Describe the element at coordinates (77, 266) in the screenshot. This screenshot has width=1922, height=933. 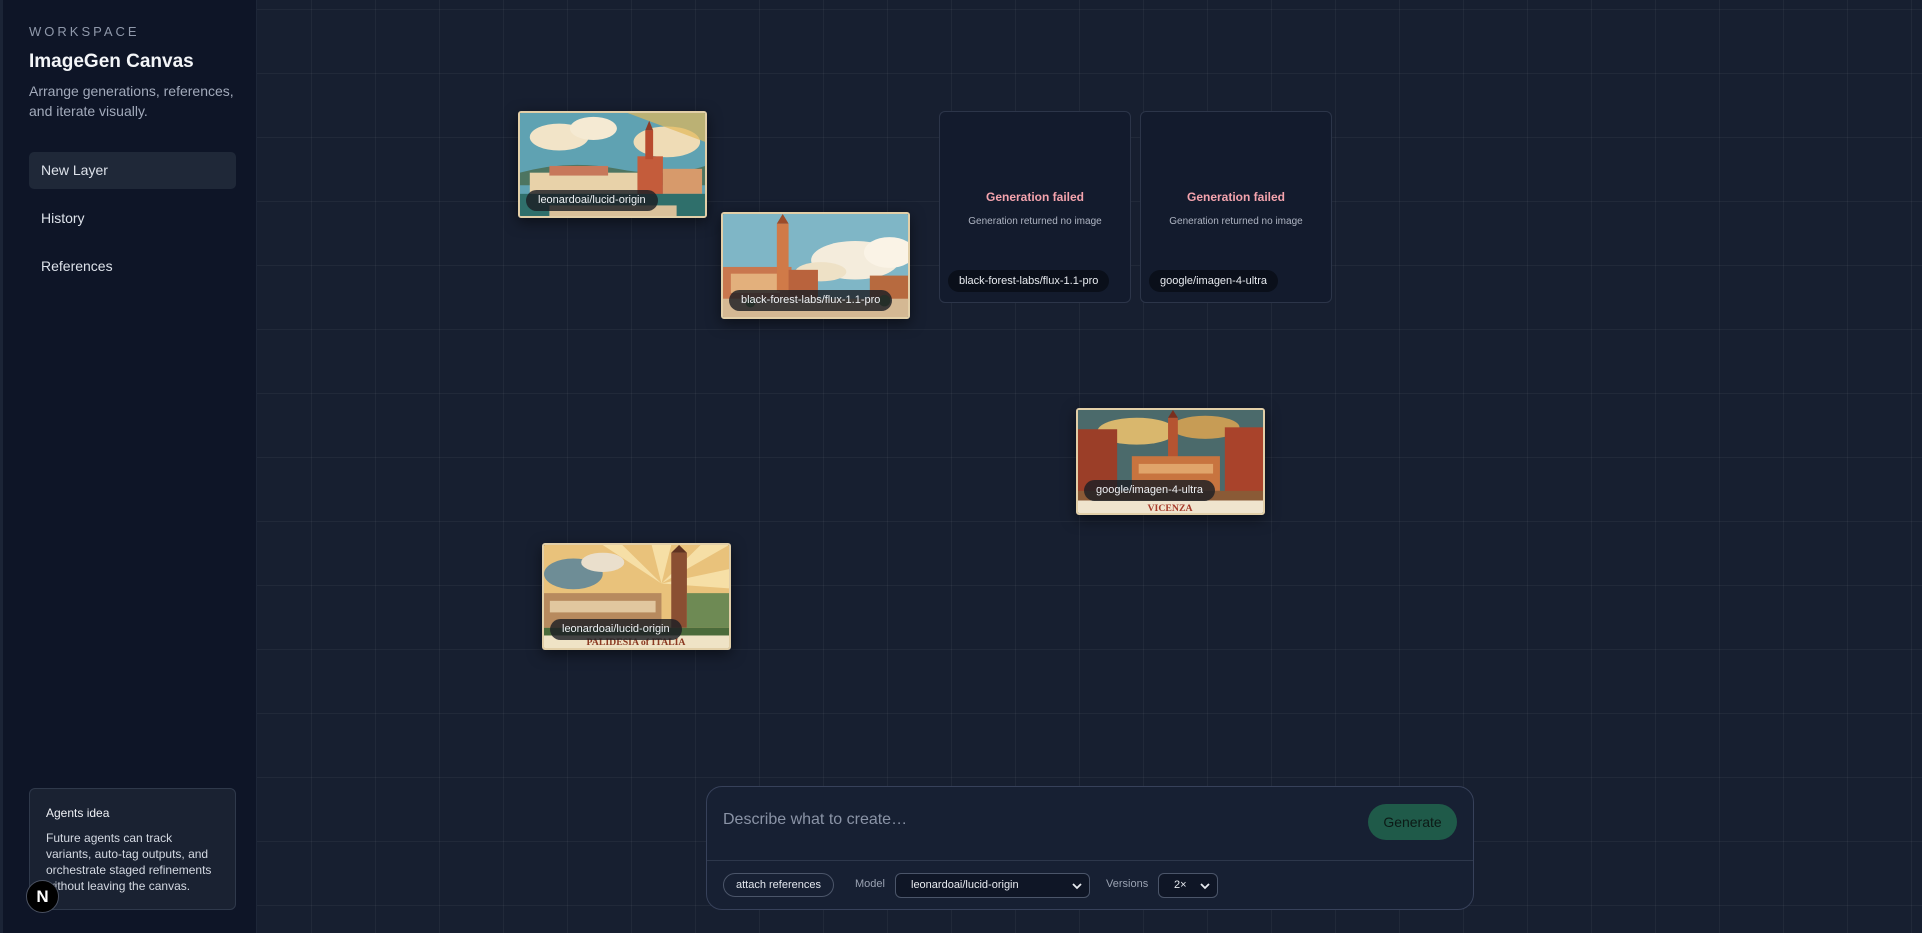
I see `nav-references-label: References` at that location.